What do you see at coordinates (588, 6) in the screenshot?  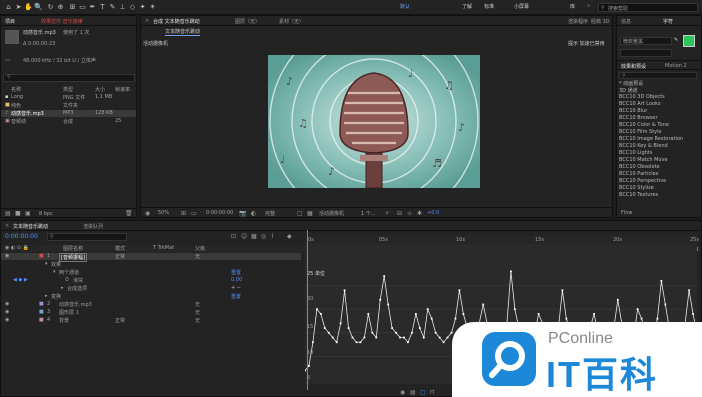 I see `workspace-more-icon: »` at bounding box center [588, 6].